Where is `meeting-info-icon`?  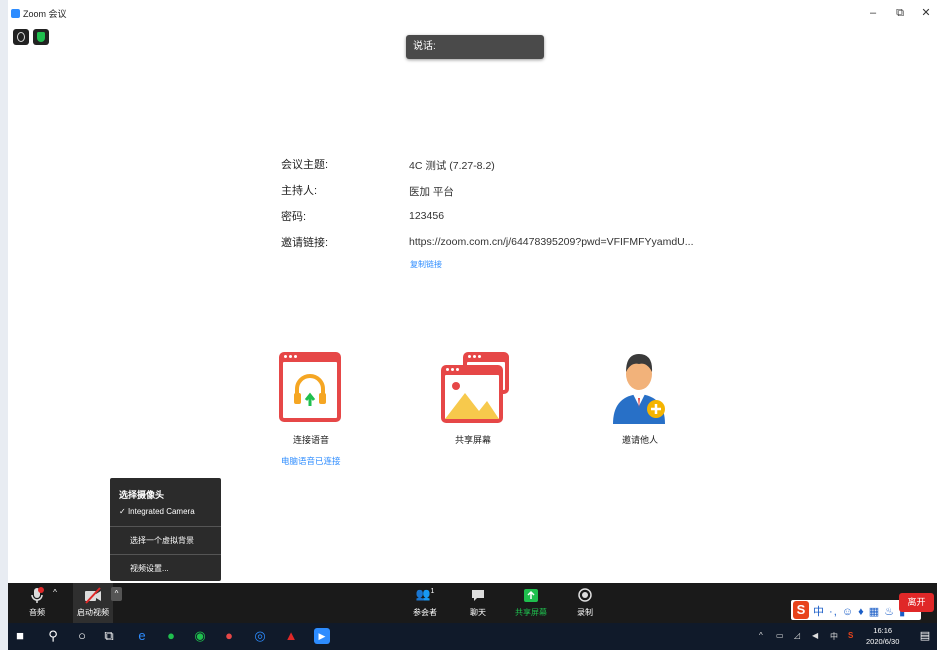
meeting-info-icon is located at coordinates (21, 37).